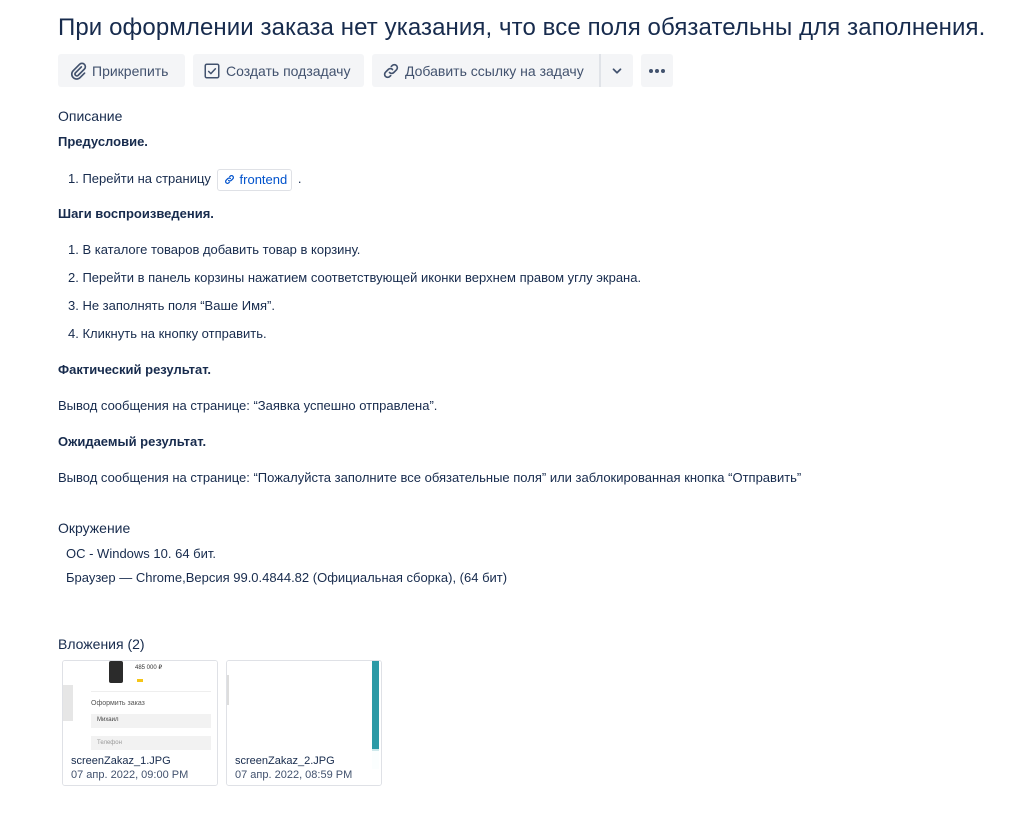 The width and height of the screenshot is (1020, 826). I want to click on thumb-teal-bar, so click(375, 705).